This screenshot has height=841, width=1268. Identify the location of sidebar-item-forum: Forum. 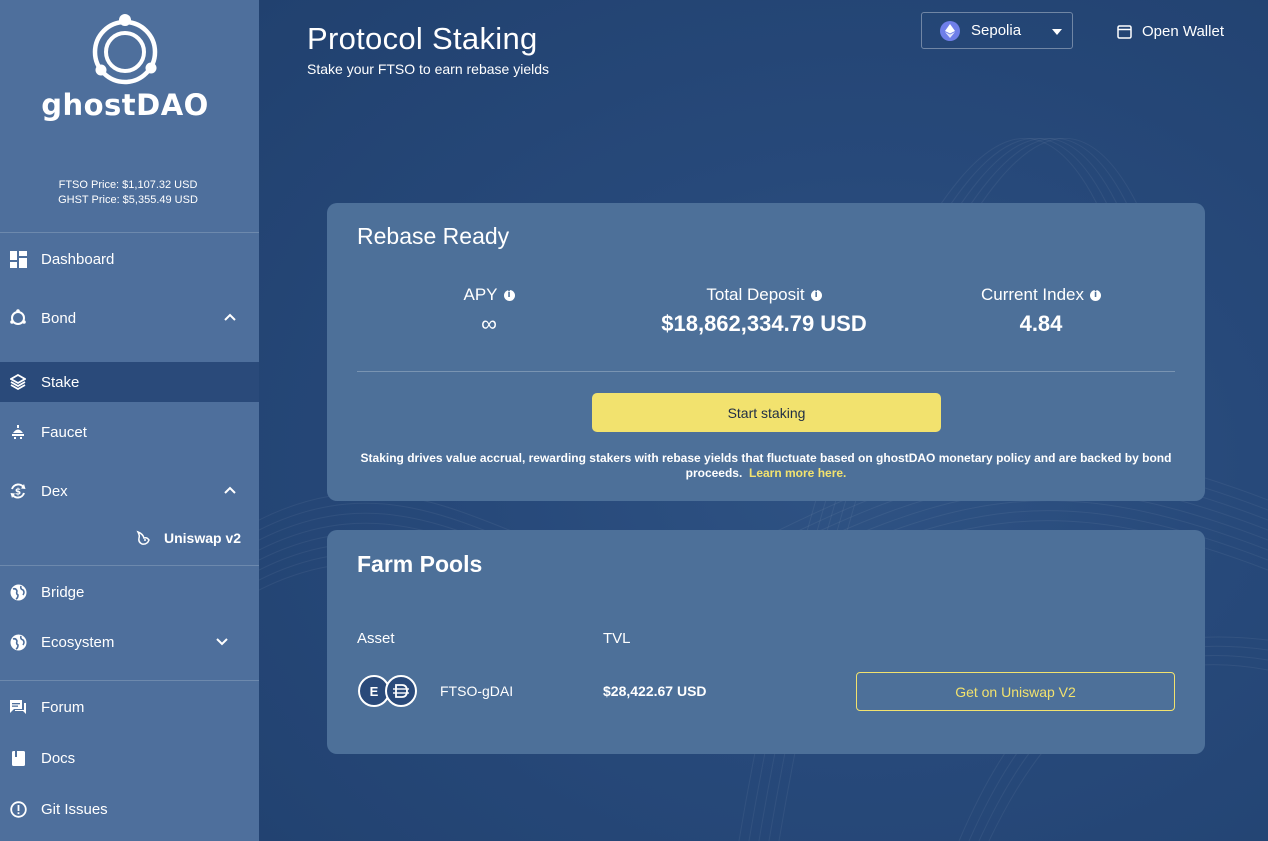
(129, 707).